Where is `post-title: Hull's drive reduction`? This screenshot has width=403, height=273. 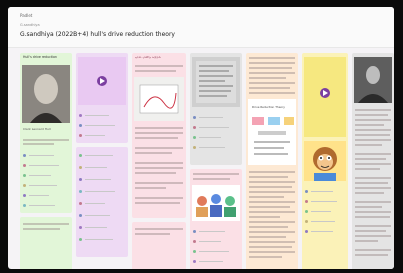 post-title: Hull's drive reduction is located at coordinates (40, 57).